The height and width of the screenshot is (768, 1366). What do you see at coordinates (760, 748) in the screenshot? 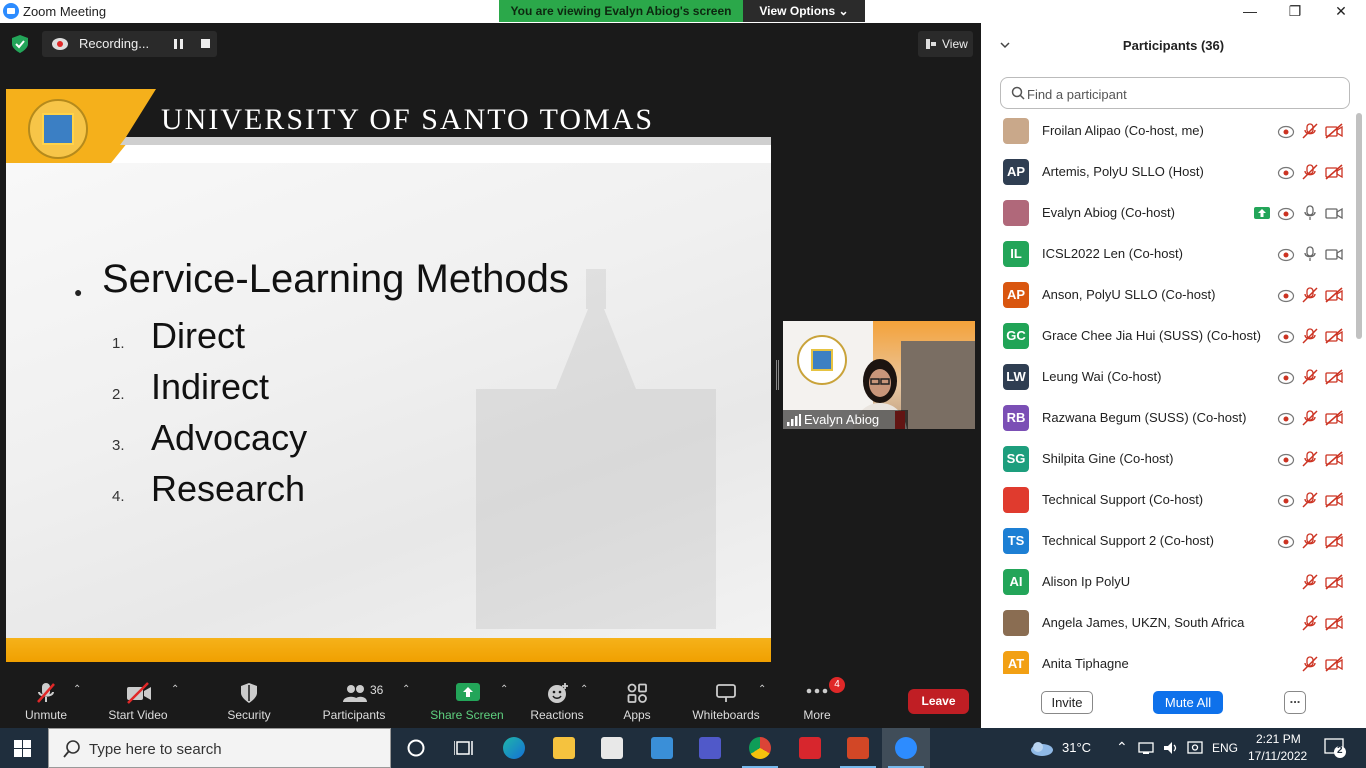
I see `taskbar-chrome` at bounding box center [760, 748].